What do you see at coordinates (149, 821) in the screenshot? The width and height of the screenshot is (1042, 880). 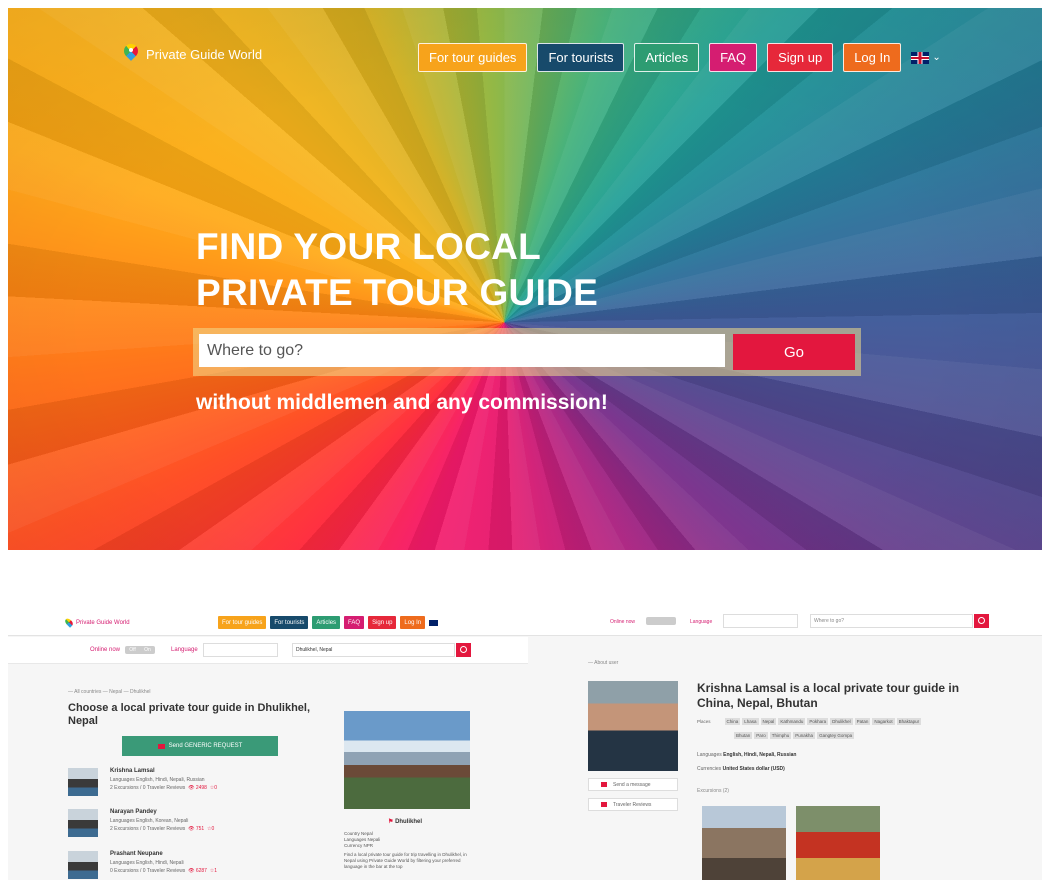 I see `guide-languages: Languages English, Korean, Nepali` at bounding box center [149, 821].